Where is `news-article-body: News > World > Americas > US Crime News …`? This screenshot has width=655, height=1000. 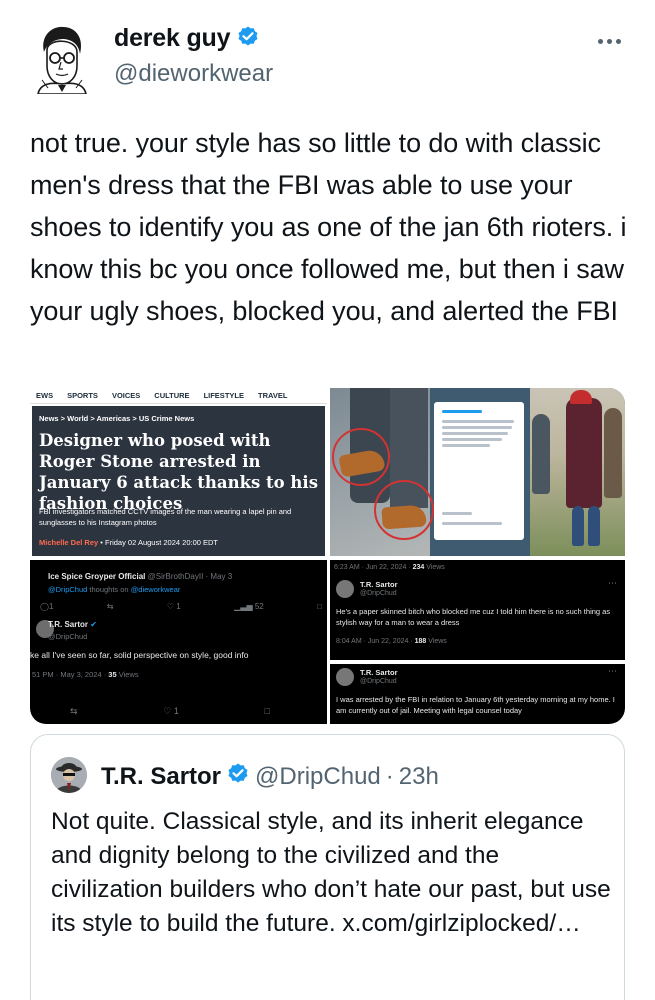
news-article-body: News > World > Americas > US Crime News … is located at coordinates (178, 481).